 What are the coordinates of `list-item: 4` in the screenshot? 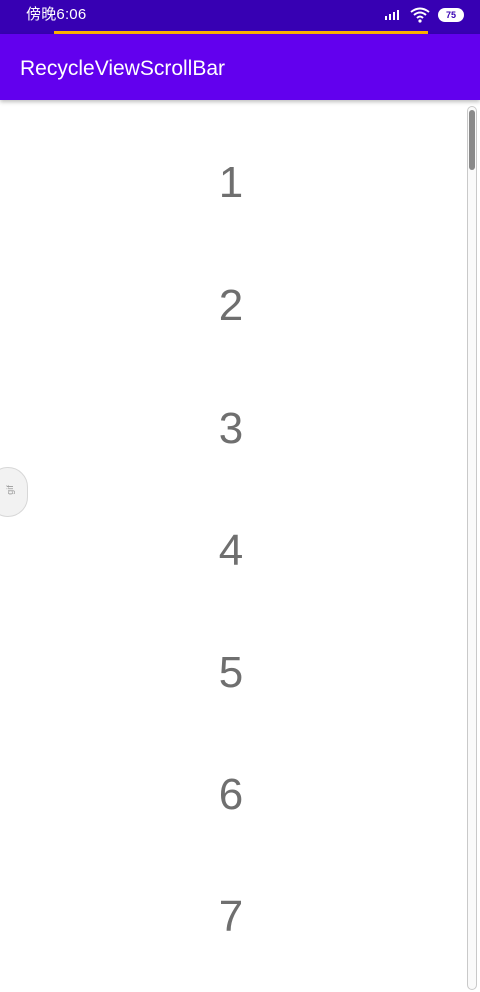 It's located at (231, 551).